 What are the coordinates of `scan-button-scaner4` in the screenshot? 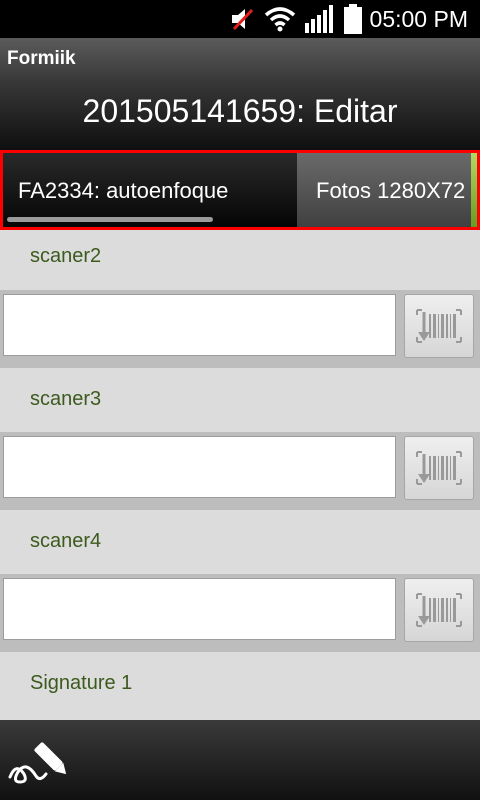 It's located at (439, 610).